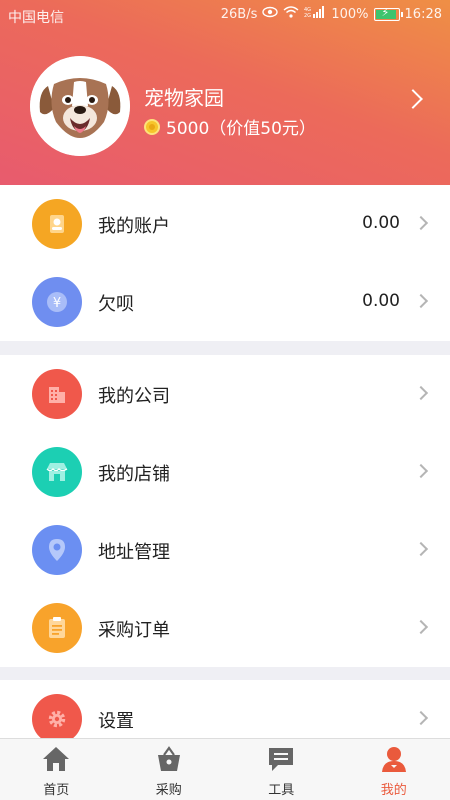 The image size is (450, 800). I want to click on store-icon, so click(57, 472).